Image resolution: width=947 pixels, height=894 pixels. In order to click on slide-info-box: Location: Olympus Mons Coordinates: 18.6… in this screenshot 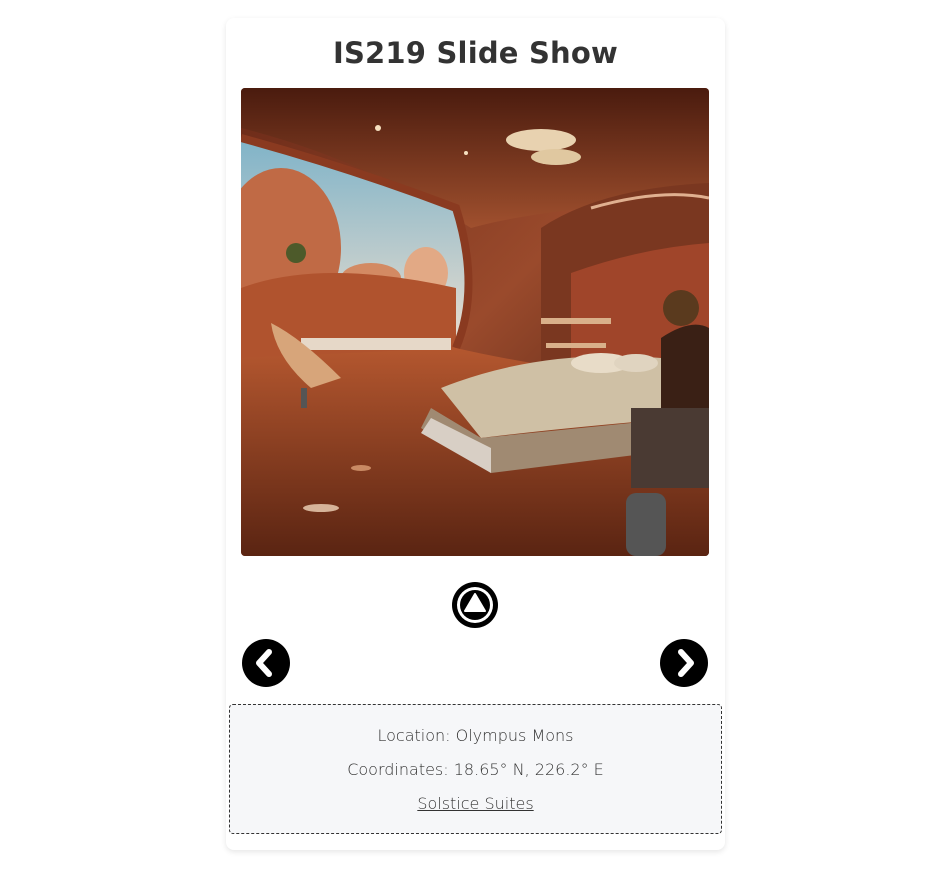, I will do `click(475, 769)`.